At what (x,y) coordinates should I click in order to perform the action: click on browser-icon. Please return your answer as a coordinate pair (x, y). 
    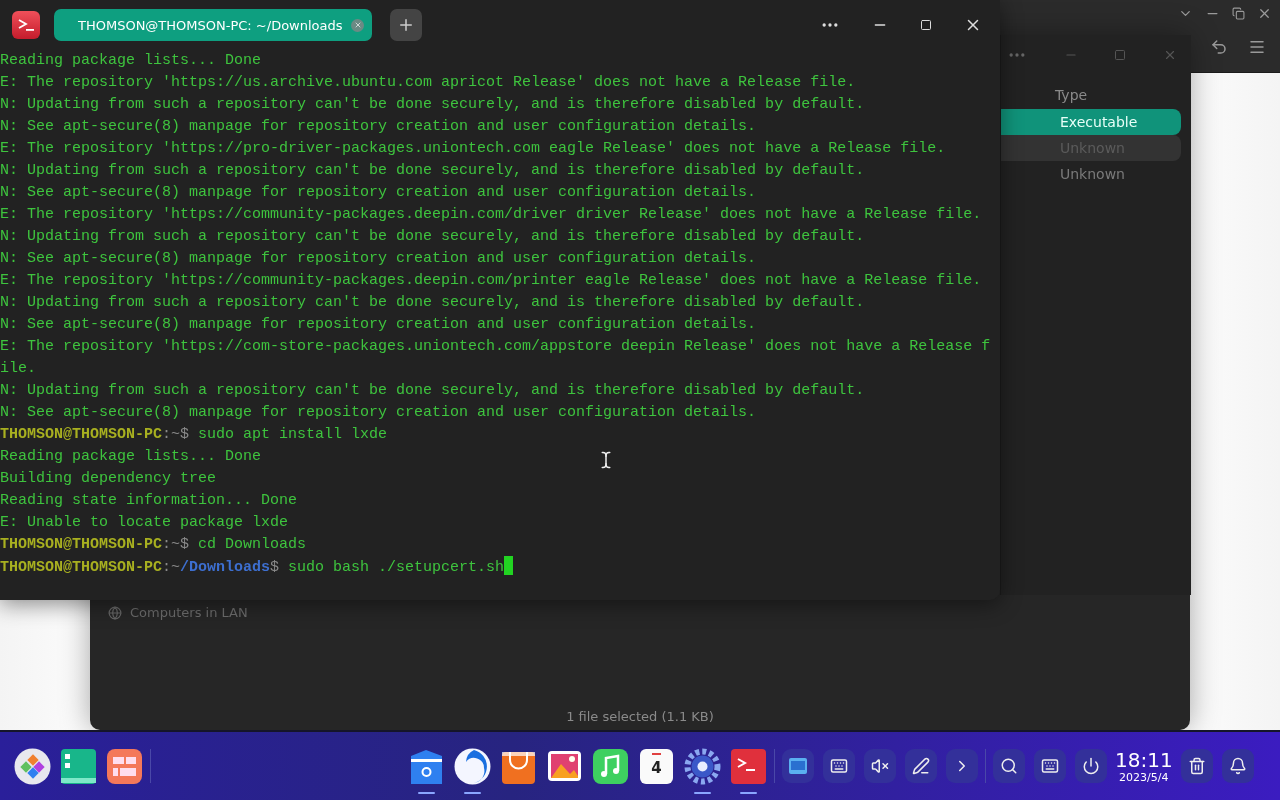
    Looking at the image, I should click on (472, 766).